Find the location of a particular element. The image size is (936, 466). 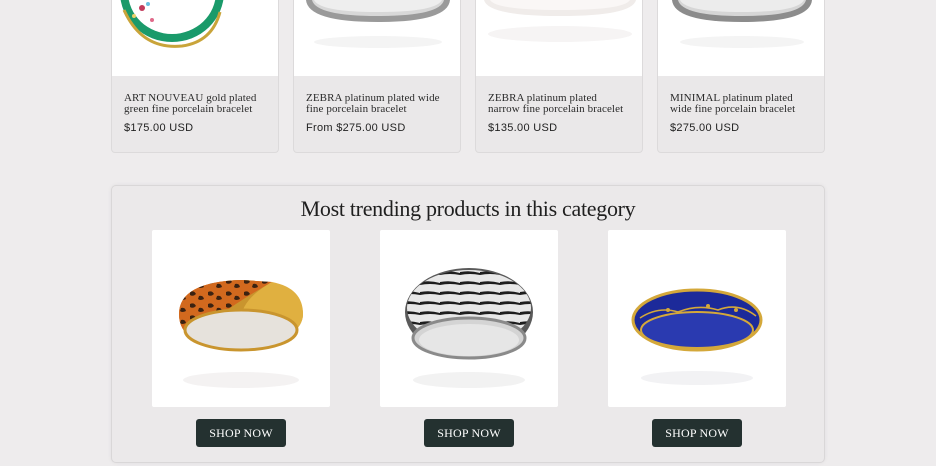

leopard-gold-bracelet-image is located at coordinates (241, 318).